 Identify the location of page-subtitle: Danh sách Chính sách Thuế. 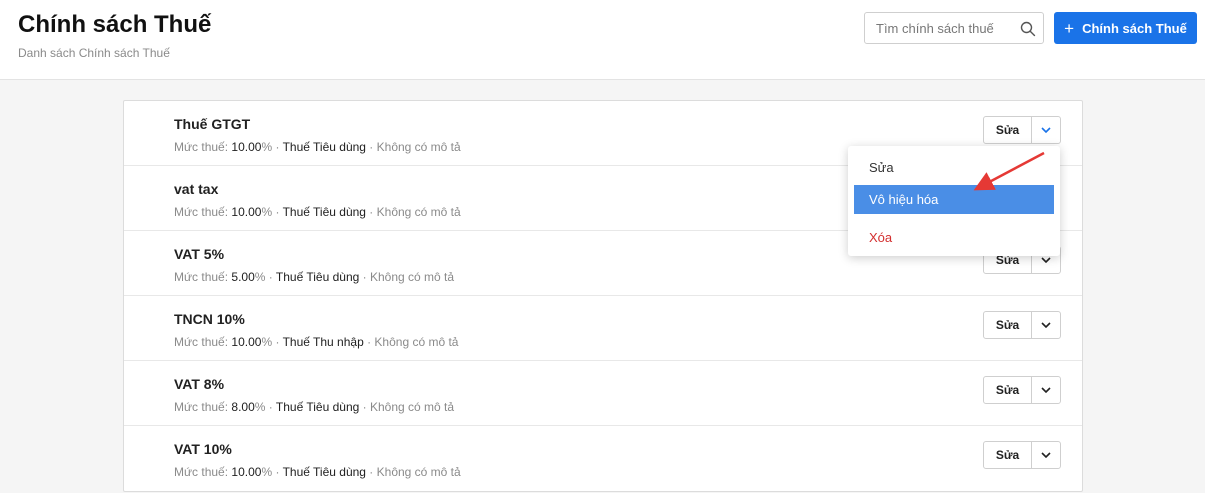
(94, 53).